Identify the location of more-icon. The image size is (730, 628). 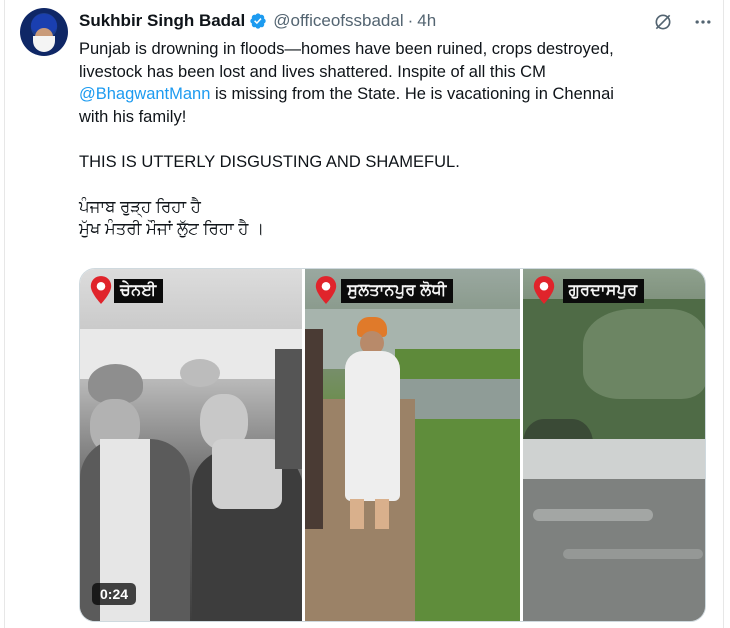
(703, 22).